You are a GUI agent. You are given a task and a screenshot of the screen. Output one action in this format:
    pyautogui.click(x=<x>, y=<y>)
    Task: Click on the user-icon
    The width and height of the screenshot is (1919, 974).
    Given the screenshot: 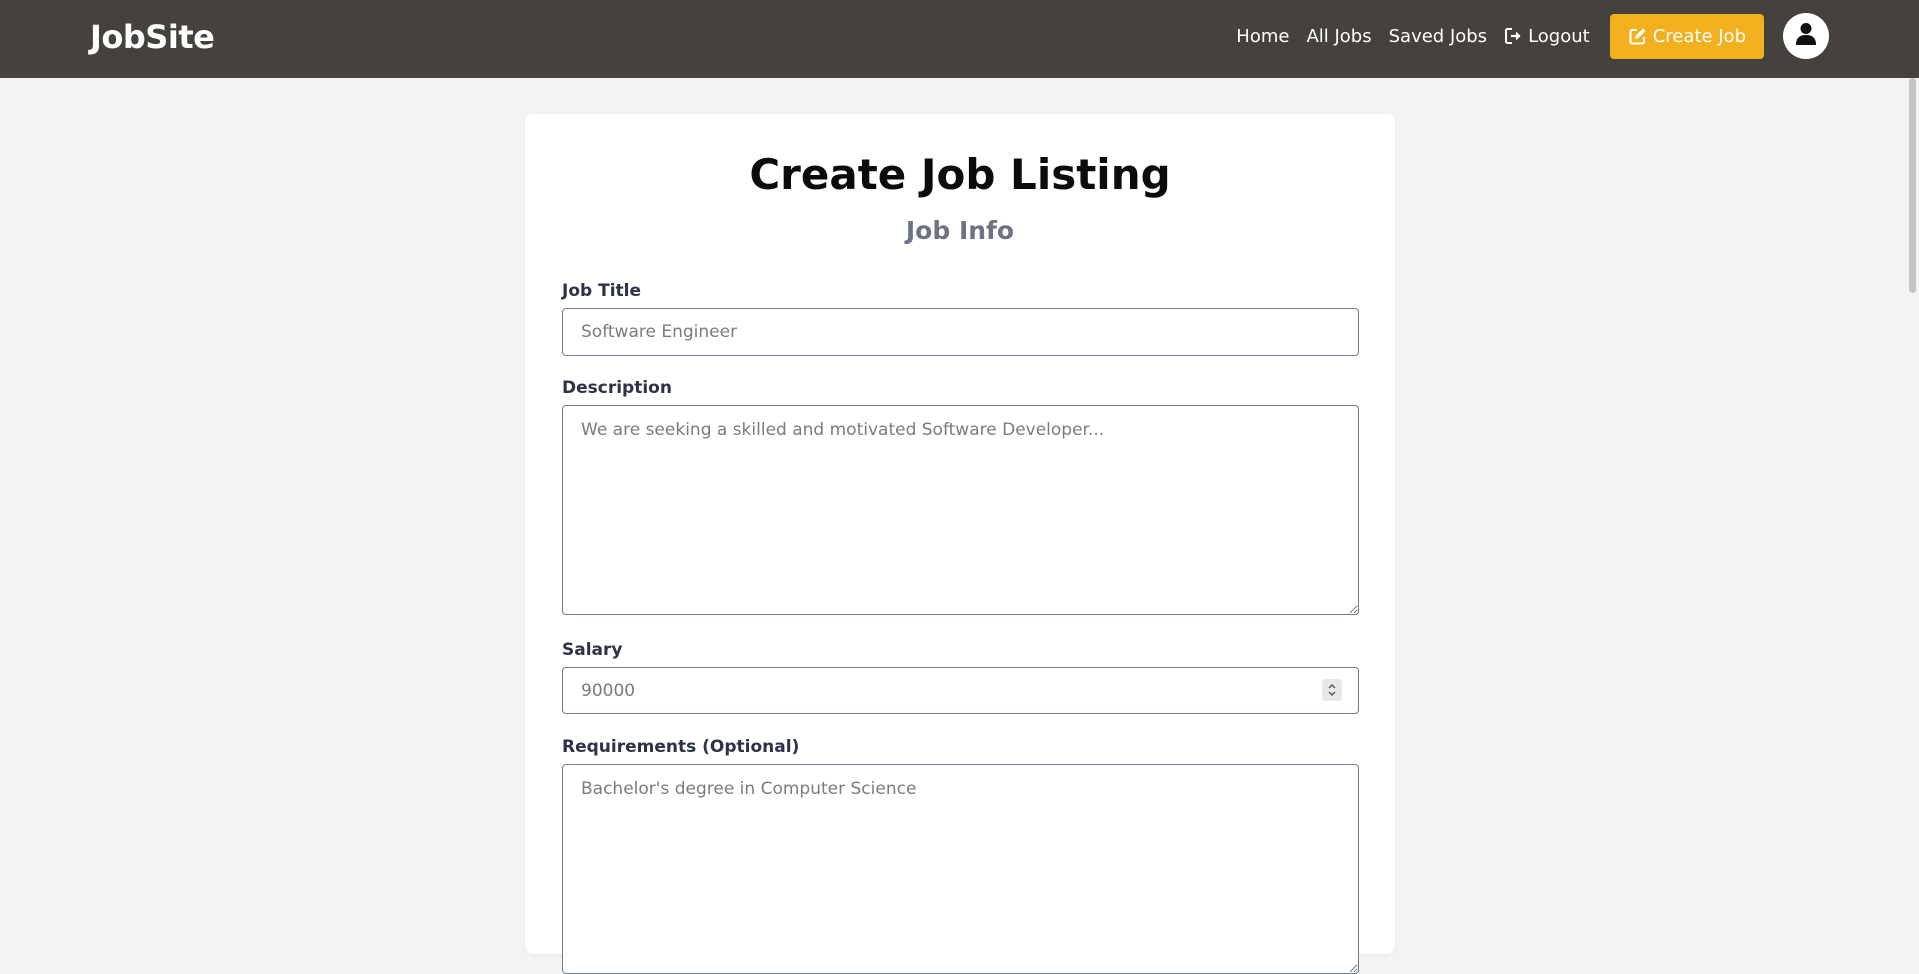 What is the action you would take?
    pyautogui.click(x=1806, y=36)
    